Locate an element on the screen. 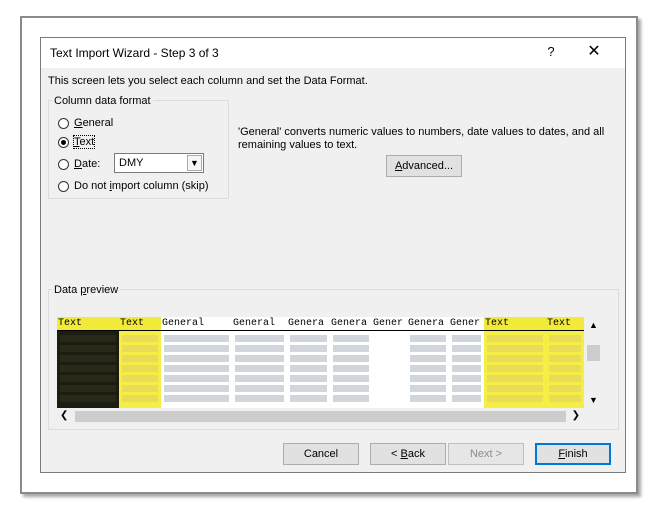  scroll-left-icon: ❮ is located at coordinates (64, 415).